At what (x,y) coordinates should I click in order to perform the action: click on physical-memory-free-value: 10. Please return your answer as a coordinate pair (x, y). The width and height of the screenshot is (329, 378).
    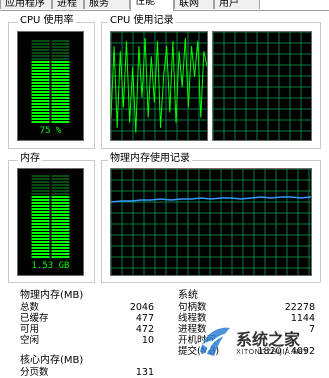
    Looking at the image, I should click on (147, 340).